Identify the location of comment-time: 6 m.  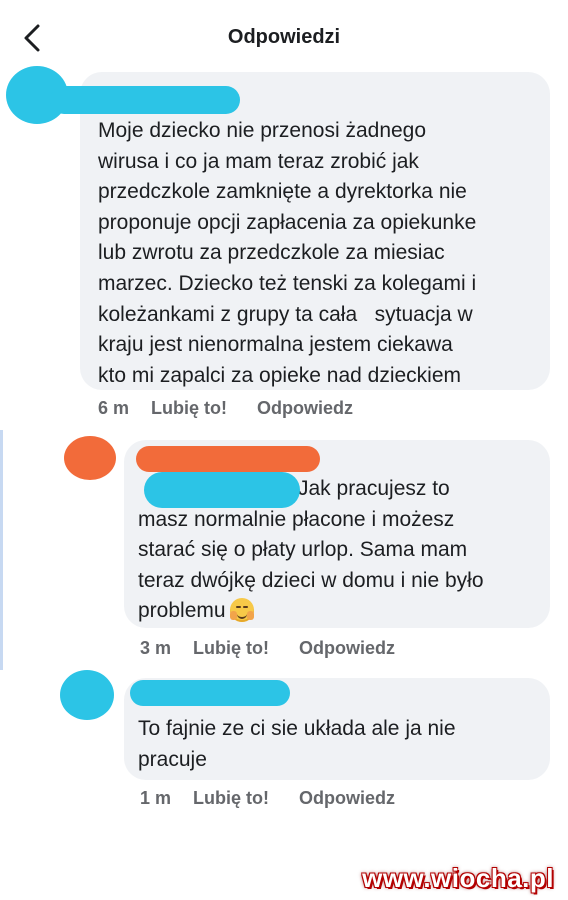
(114, 408).